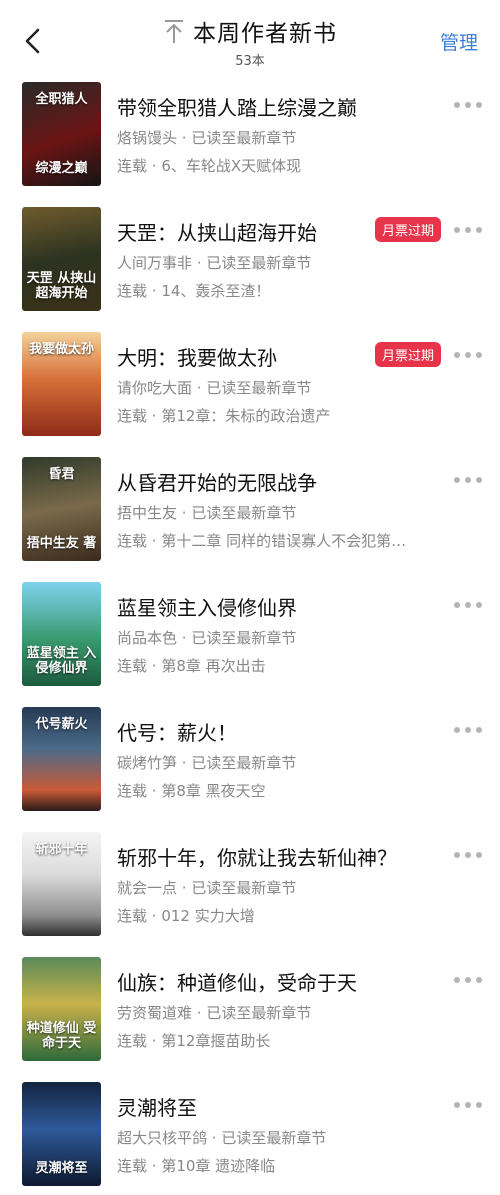 Image resolution: width=500 pixels, height=1195 pixels. What do you see at coordinates (155, 388) in the screenshot?
I see `book-author: 请你吃大面` at bounding box center [155, 388].